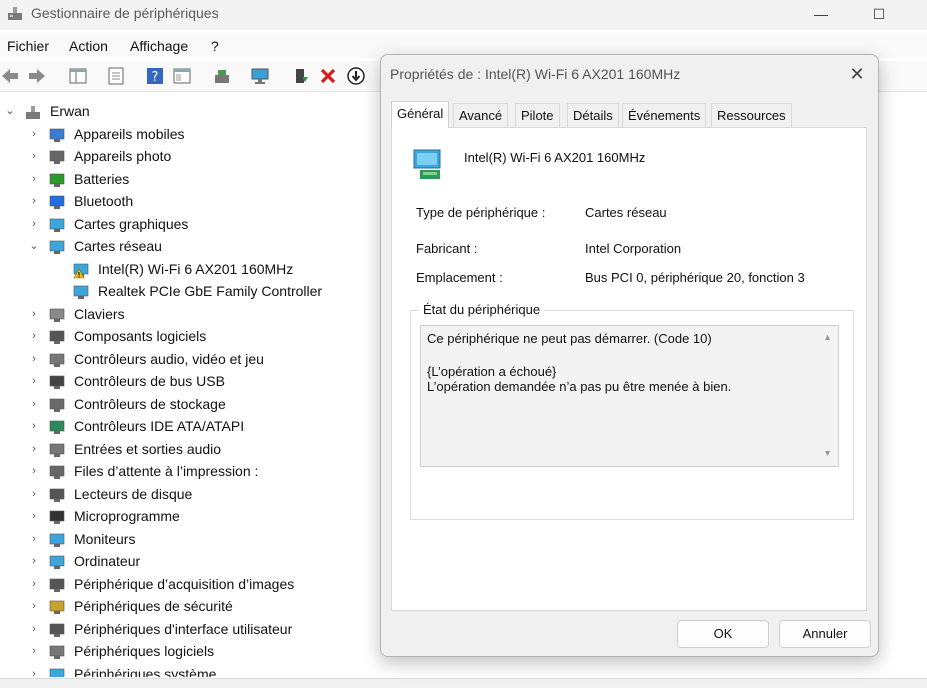 This screenshot has width=927, height=688. What do you see at coordinates (723, 634) in the screenshot?
I see `ok-button: OK` at bounding box center [723, 634].